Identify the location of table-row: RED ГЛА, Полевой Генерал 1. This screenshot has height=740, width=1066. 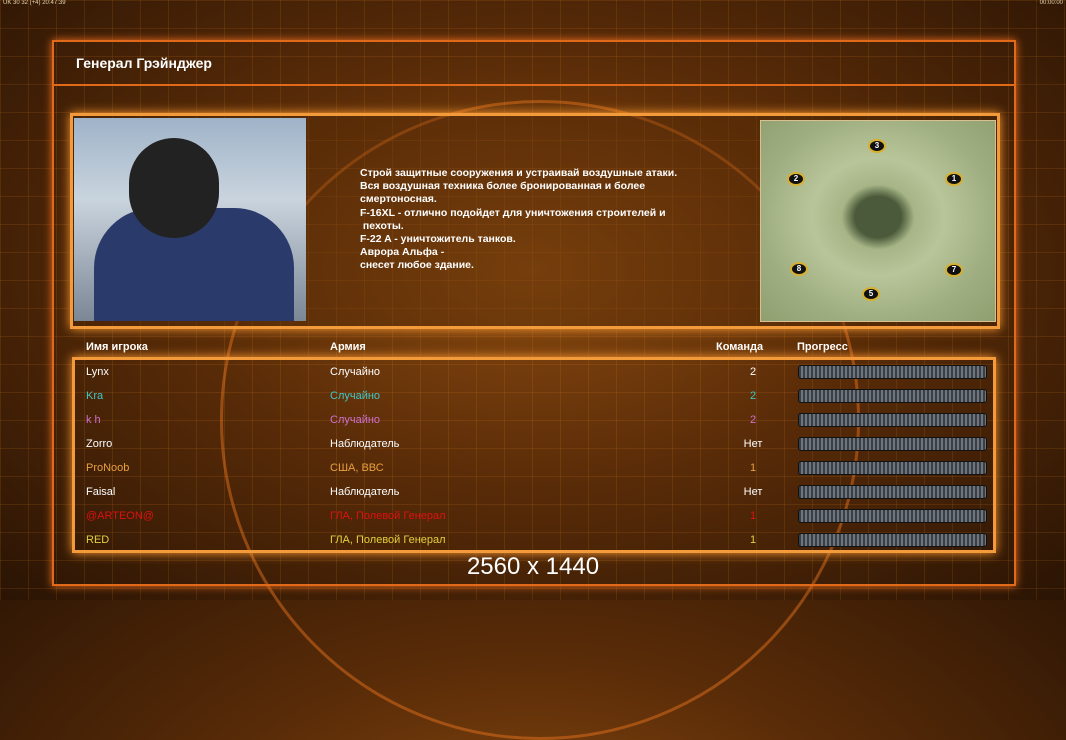
(538, 541).